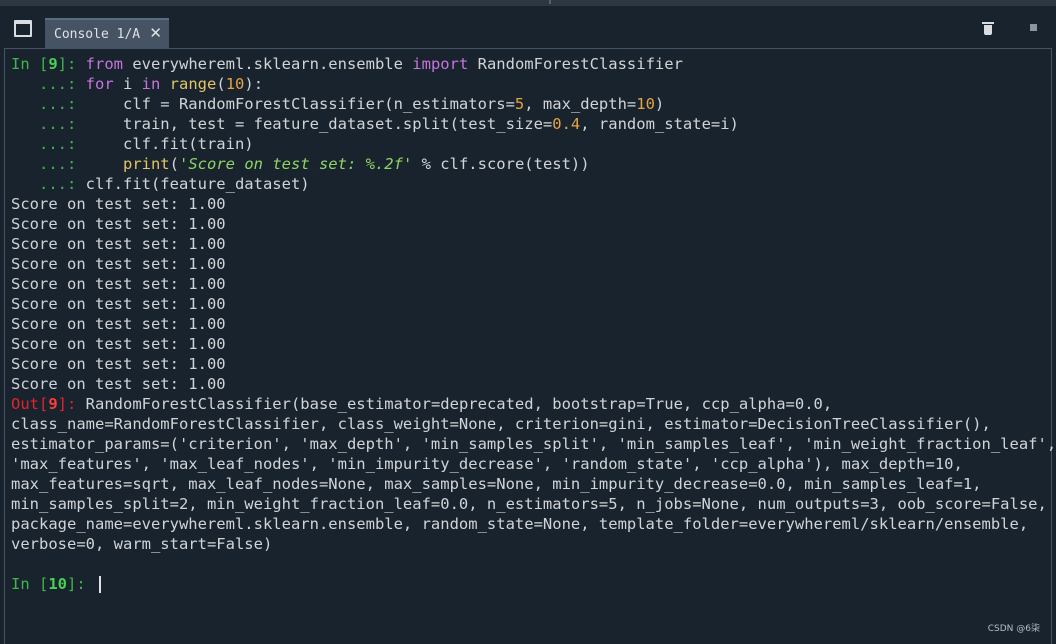 The height and width of the screenshot is (644, 1056). What do you see at coordinates (659, 104) in the screenshot?
I see `code-text: )` at bounding box center [659, 104].